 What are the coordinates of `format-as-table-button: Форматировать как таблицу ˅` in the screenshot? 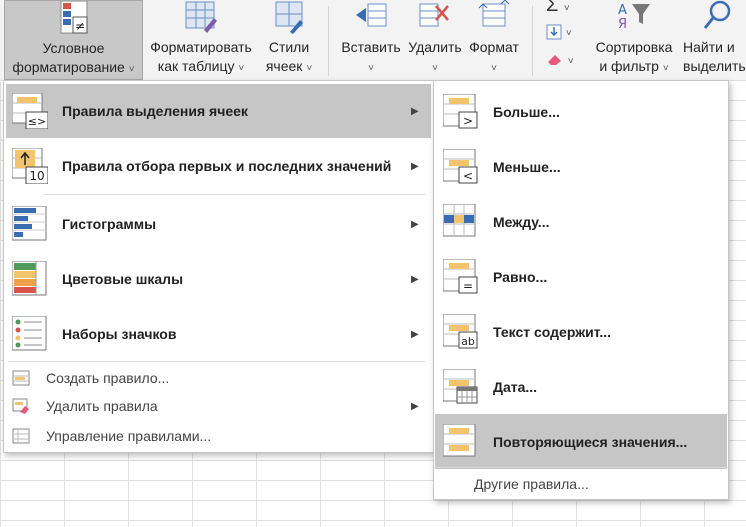 It's located at (201, 40).